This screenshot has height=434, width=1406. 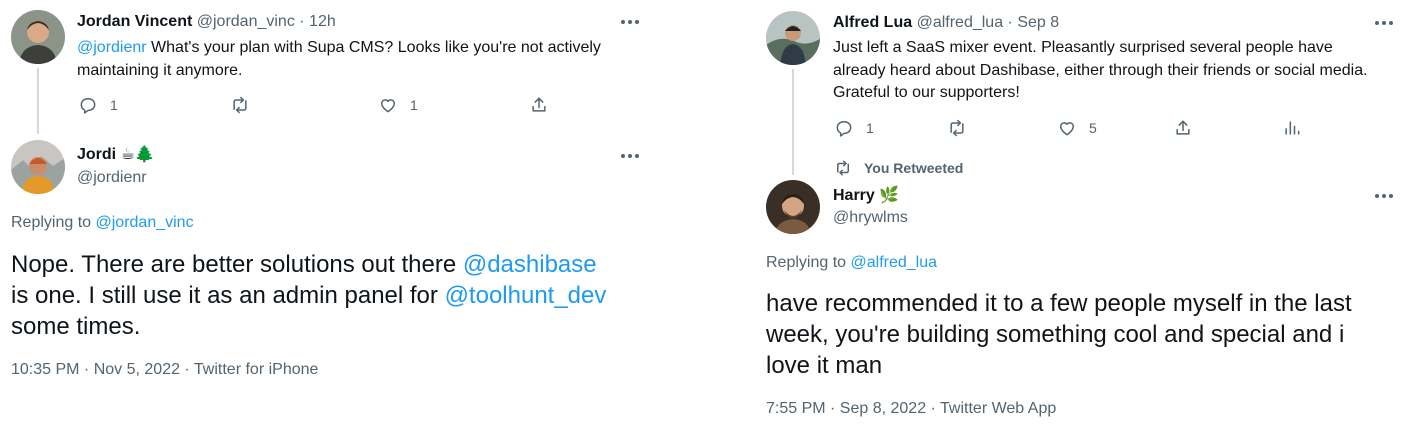 I want to click on like-count: 1, so click(x=414, y=105).